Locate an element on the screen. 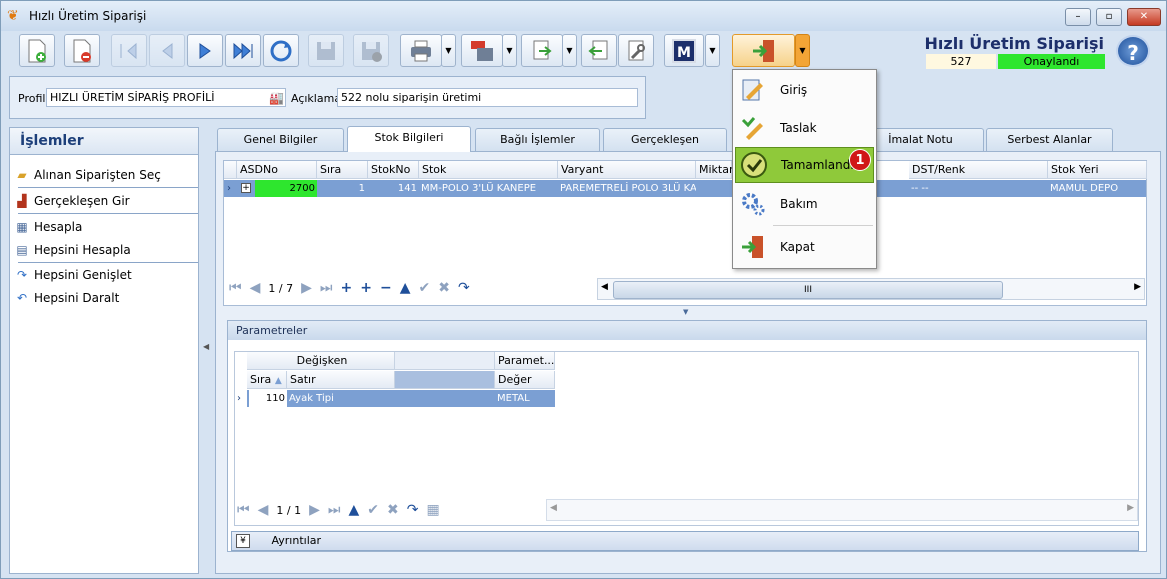 The width and height of the screenshot is (1167, 579). sort-asc-icon: ▲ is located at coordinates (278, 381).